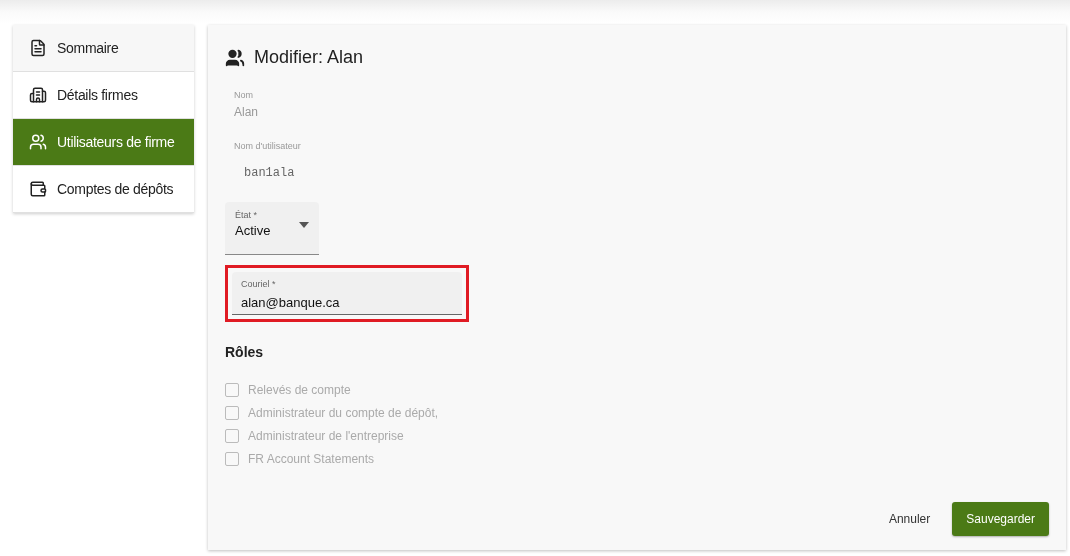 The height and width of the screenshot is (556, 1070). I want to click on sidebar-item: Comptes de dépôts, so click(103, 189).